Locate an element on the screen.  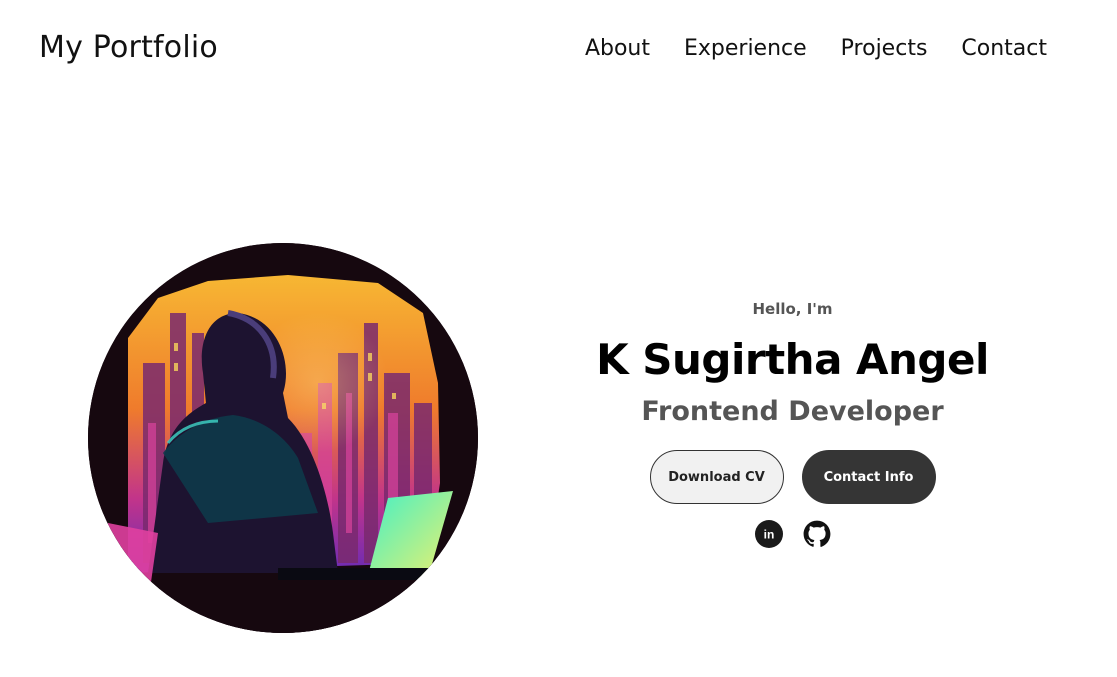
social-links: in is located at coordinates (792, 534).